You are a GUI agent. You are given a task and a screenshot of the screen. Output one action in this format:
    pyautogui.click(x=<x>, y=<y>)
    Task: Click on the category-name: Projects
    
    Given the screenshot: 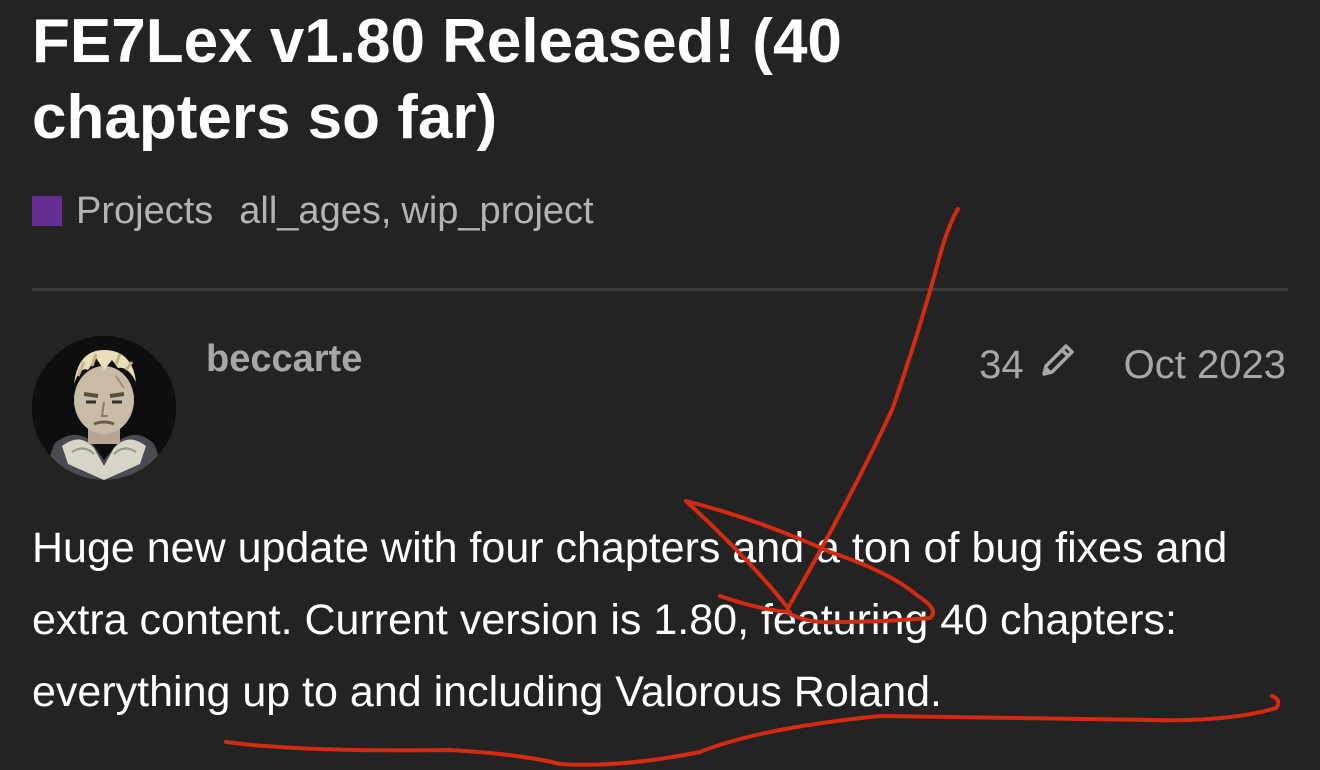 What is the action you would take?
    pyautogui.click(x=145, y=210)
    